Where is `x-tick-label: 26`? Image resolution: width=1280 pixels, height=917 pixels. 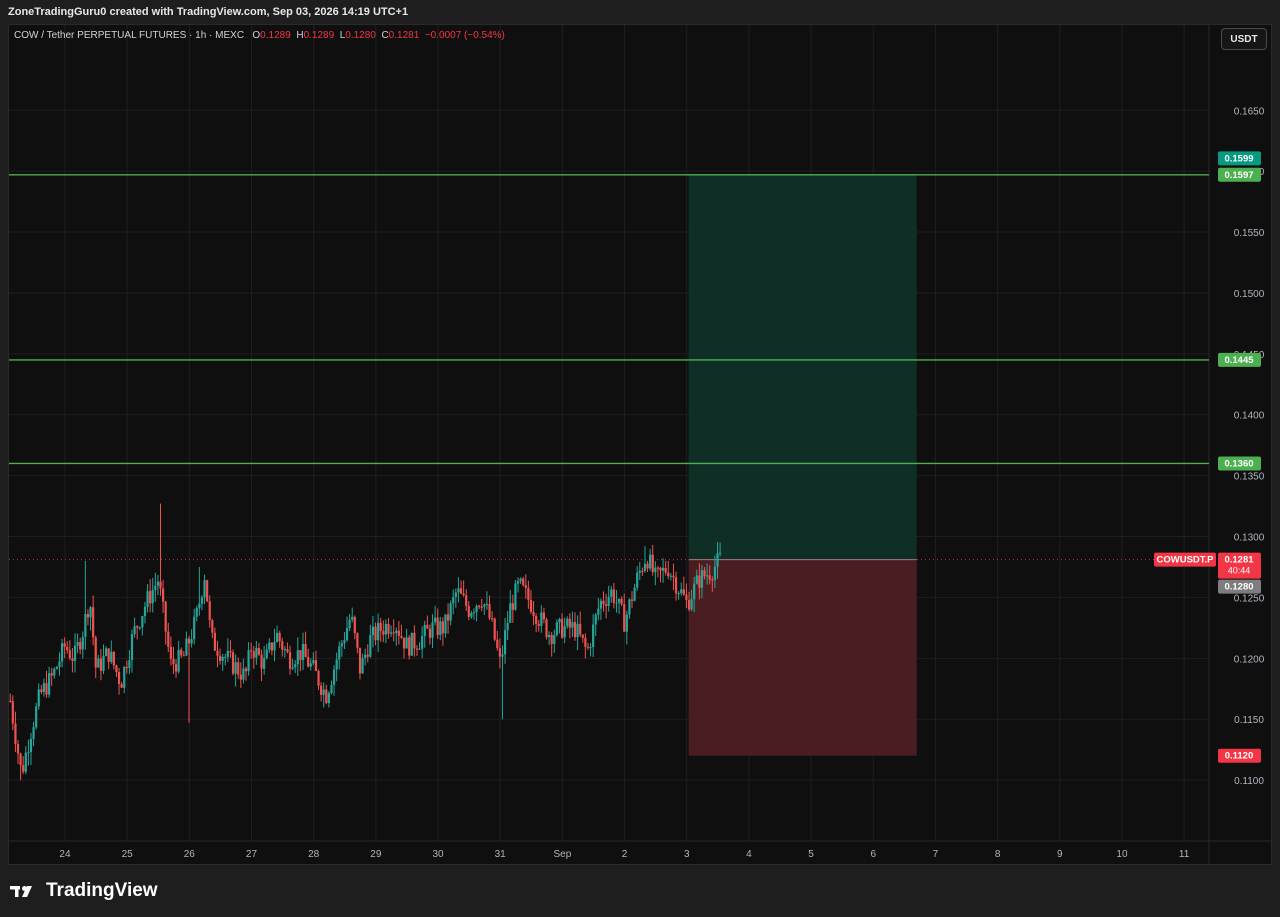
x-tick-label: 26 is located at coordinates (190, 854).